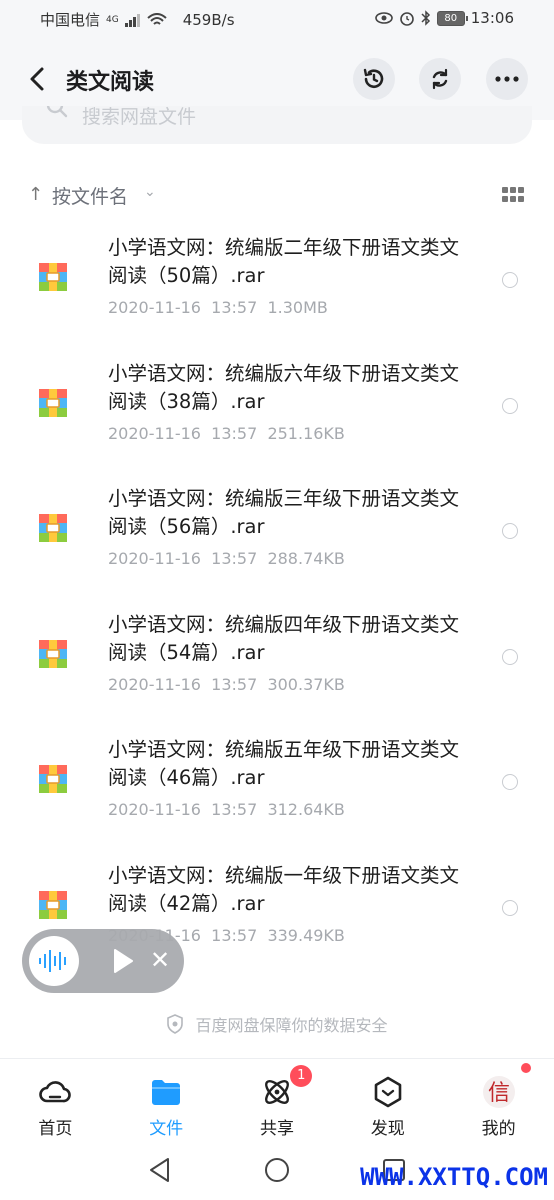 The height and width of the screenshot is (1200, 554). I want to click on discover-icon, so click(388, 1092).